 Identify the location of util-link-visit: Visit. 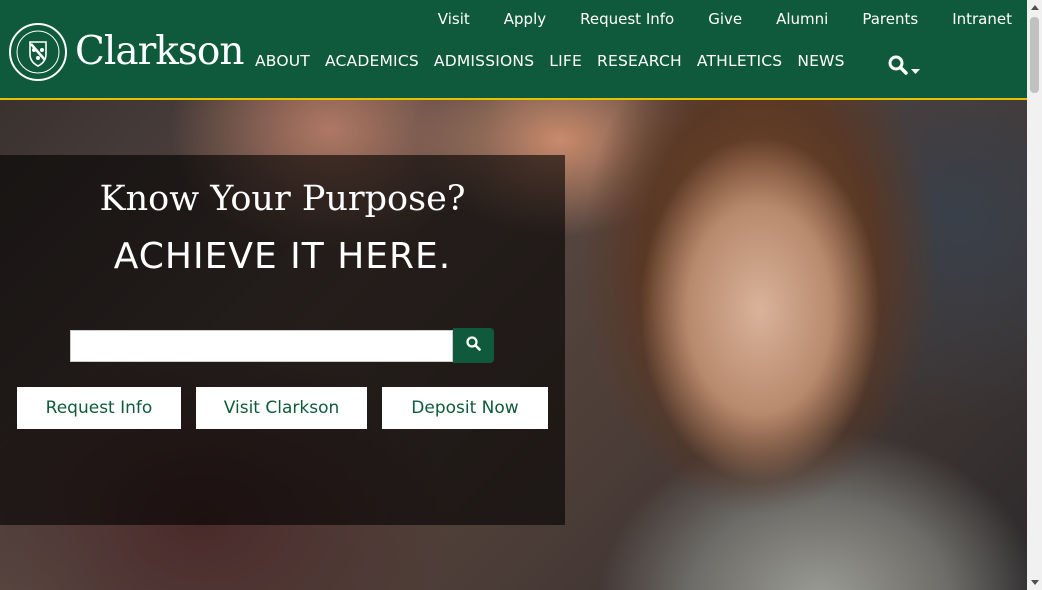
(454, 19).